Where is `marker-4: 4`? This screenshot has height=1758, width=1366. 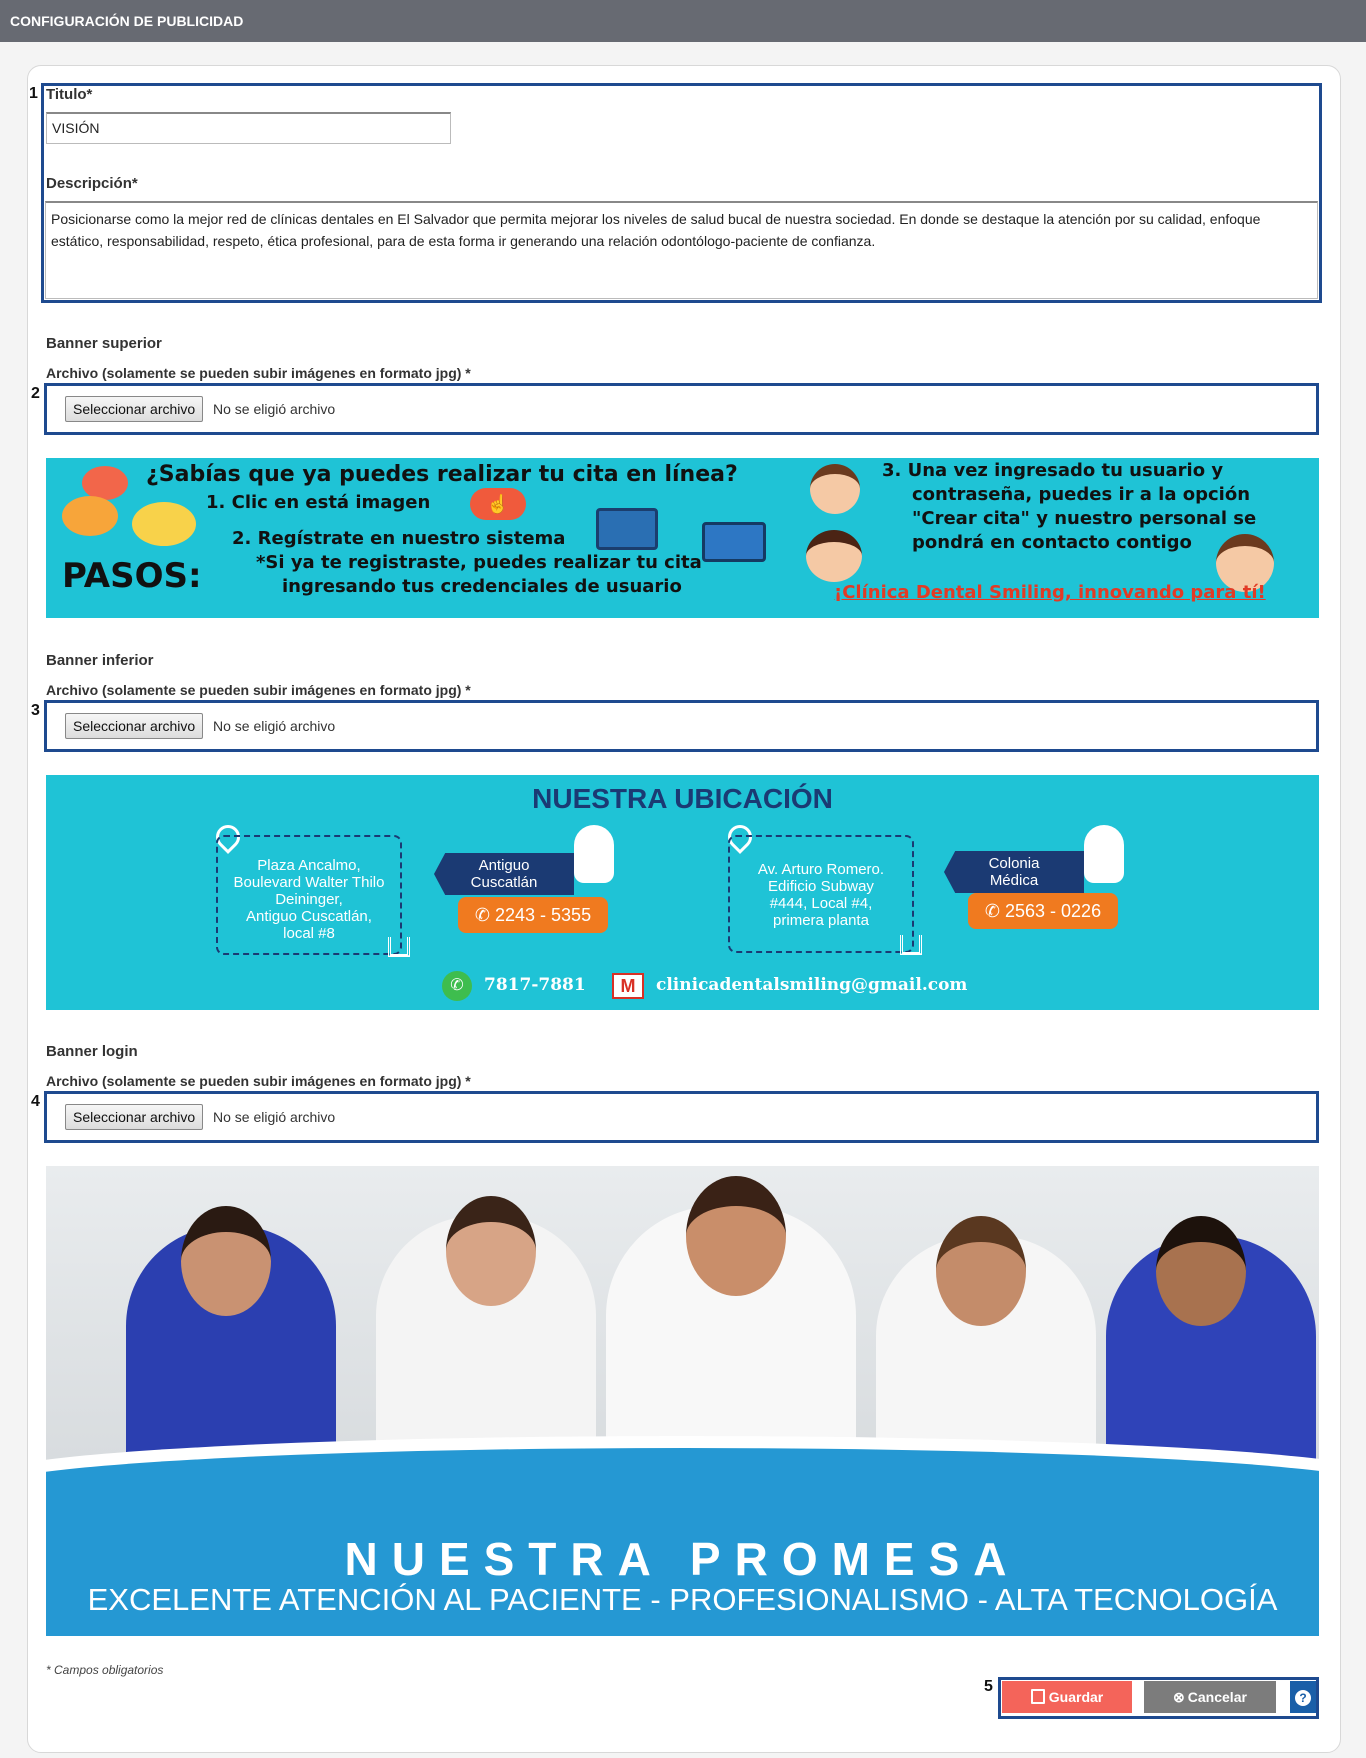
marker-4: 4 is located at coordinates (35, 1101).